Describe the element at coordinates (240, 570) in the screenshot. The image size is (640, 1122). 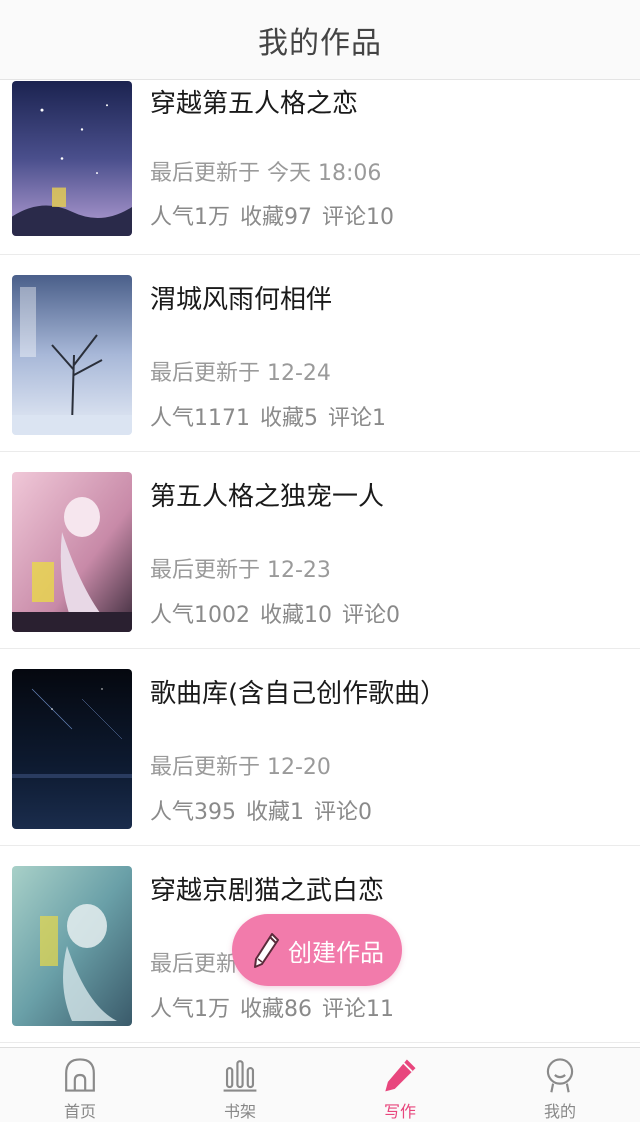
I see `last-updated: 最后更新于 12-23` at that location.